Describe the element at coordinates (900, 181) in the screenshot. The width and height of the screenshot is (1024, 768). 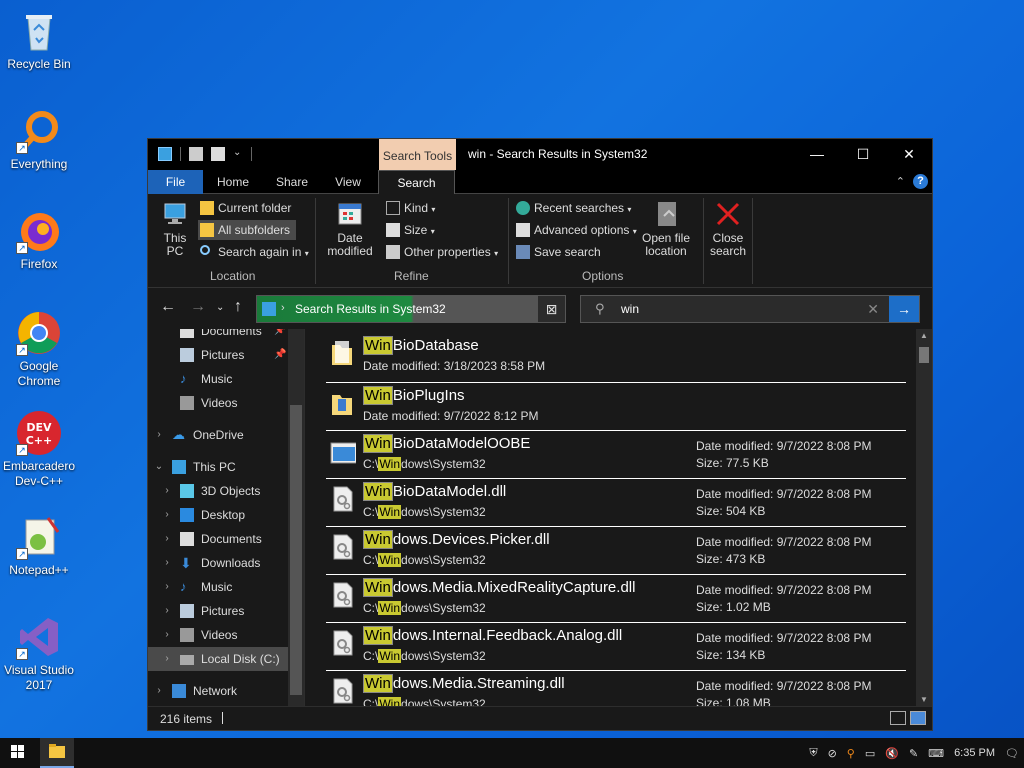
I see `ribbon-collapse-icon: ⌃` at that location.